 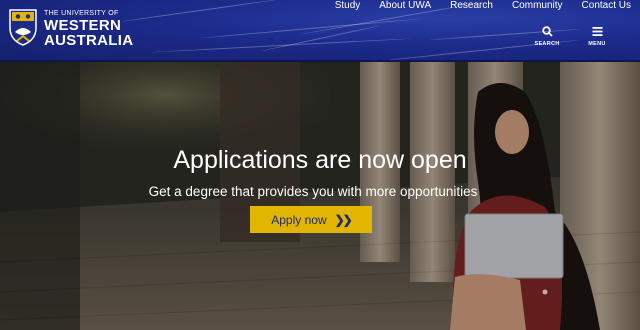 What do you see at coordinates (606, 5) in the screenshot?
I see `nav-contact-us: Contact Us` at bounding box center [606, 5].